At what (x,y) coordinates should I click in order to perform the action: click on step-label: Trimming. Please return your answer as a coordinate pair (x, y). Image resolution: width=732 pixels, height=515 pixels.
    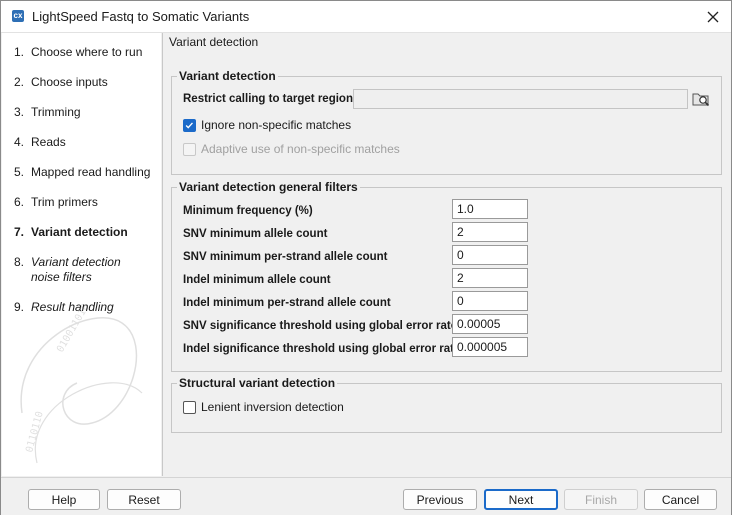
    Looking at the image, I should click on (56, 112).